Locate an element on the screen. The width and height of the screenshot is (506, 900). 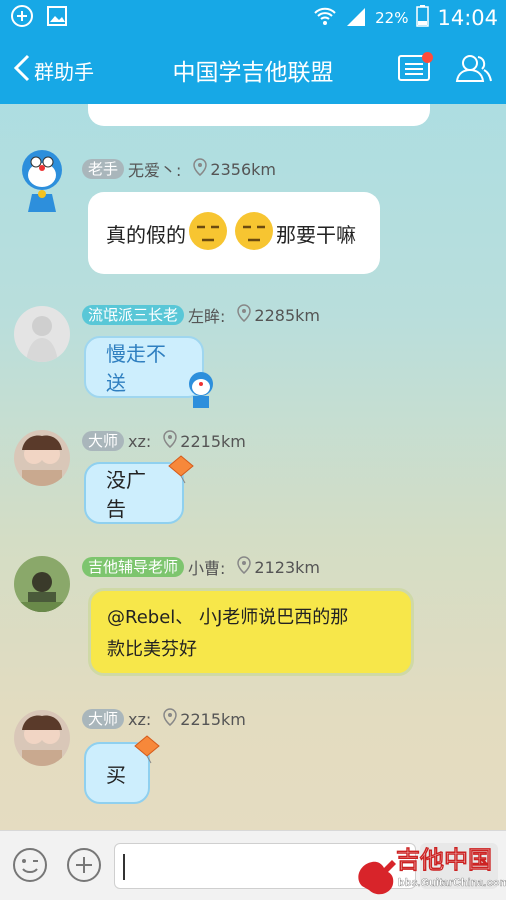
image-icon is located at coordinates (57, 18).